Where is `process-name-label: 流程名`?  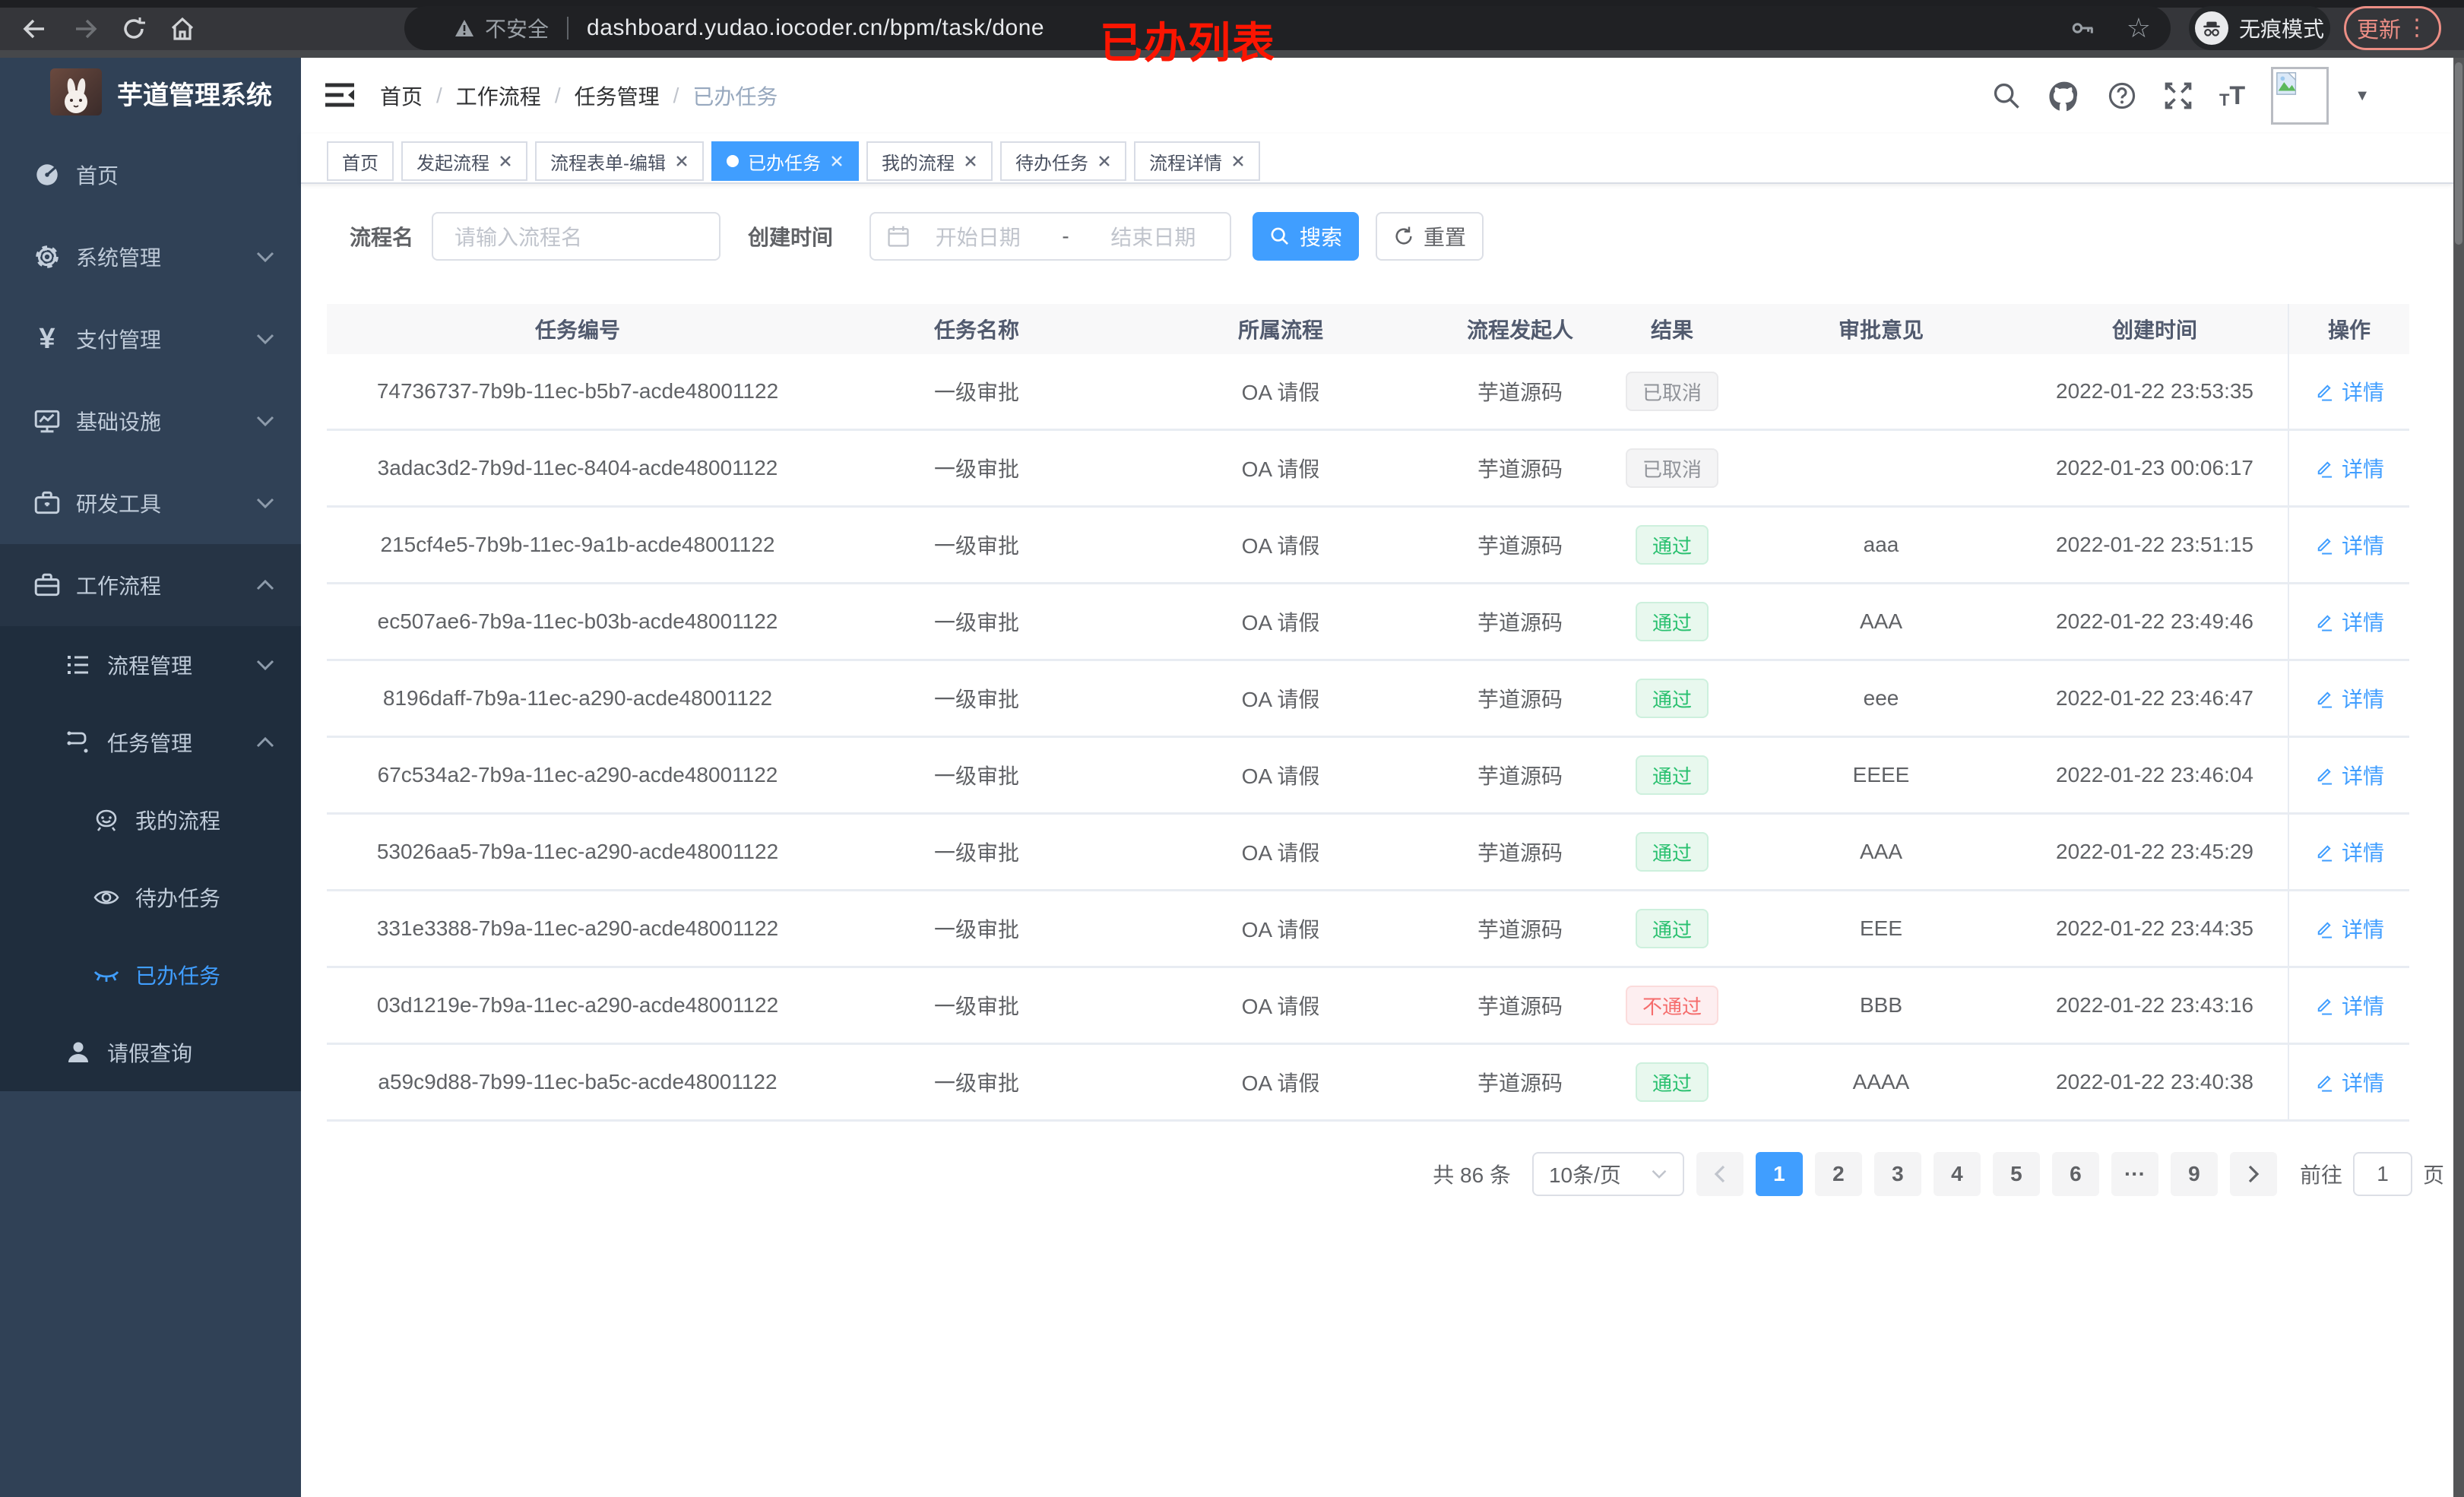
process-name-label: 流程名 is located at coordinates (382, 237).